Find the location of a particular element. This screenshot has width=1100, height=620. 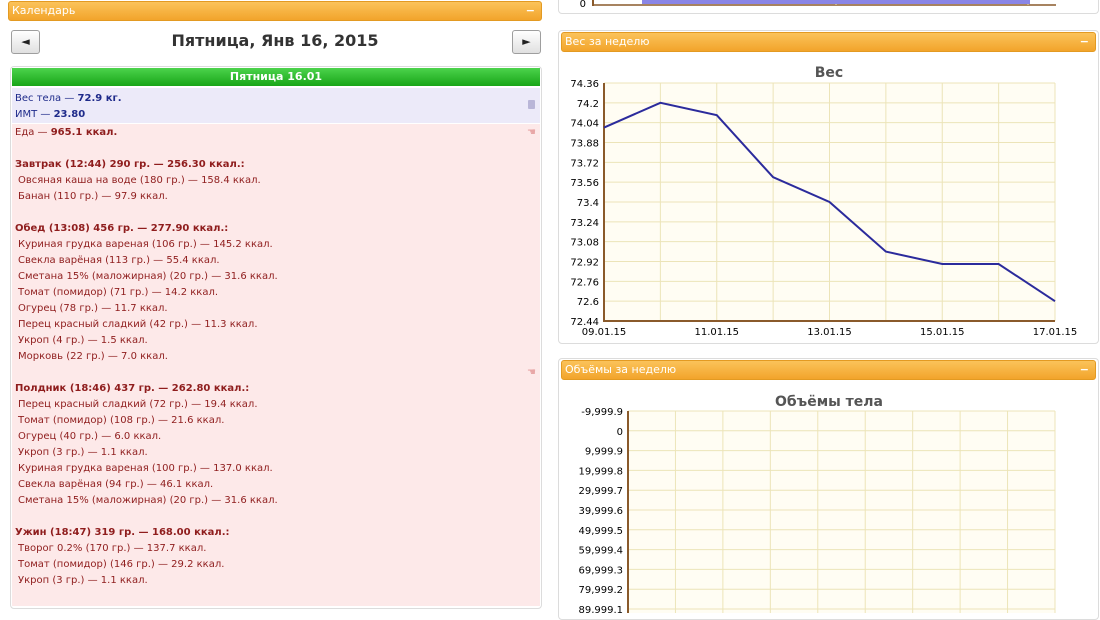

weight-y-tick-label: 74.2 is located at coordinates (588, 104).